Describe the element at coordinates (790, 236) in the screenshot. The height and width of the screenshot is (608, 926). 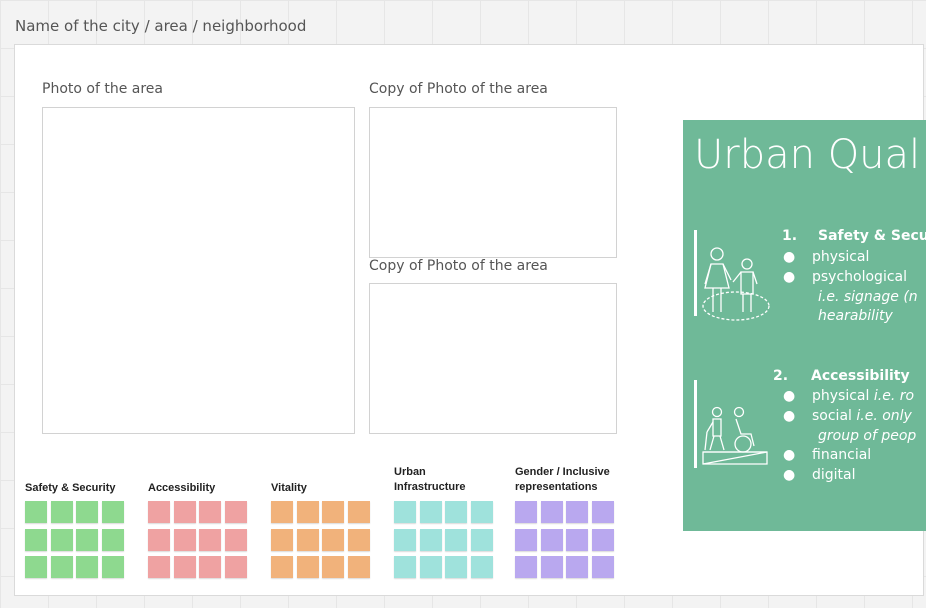
I see `item-1-number: 1.` at that location.